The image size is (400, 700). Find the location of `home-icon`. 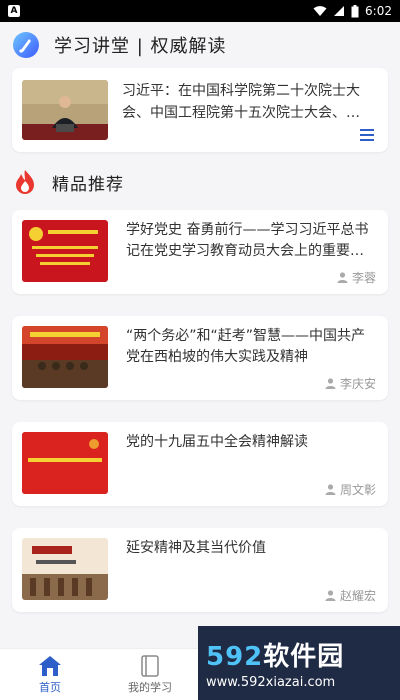

home-icon is located at coordinates (50, 665).